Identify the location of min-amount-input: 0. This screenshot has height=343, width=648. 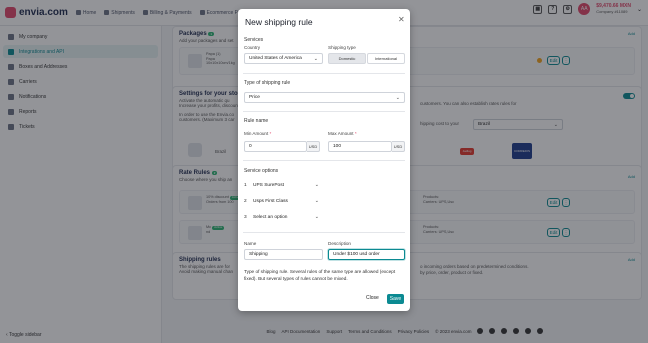
(275, 146).